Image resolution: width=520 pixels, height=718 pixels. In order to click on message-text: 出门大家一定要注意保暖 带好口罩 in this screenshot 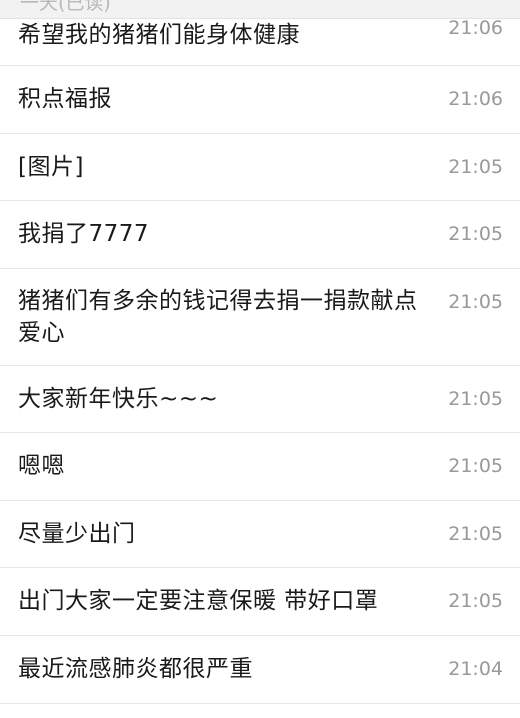, I will do `click(198, 601)`.